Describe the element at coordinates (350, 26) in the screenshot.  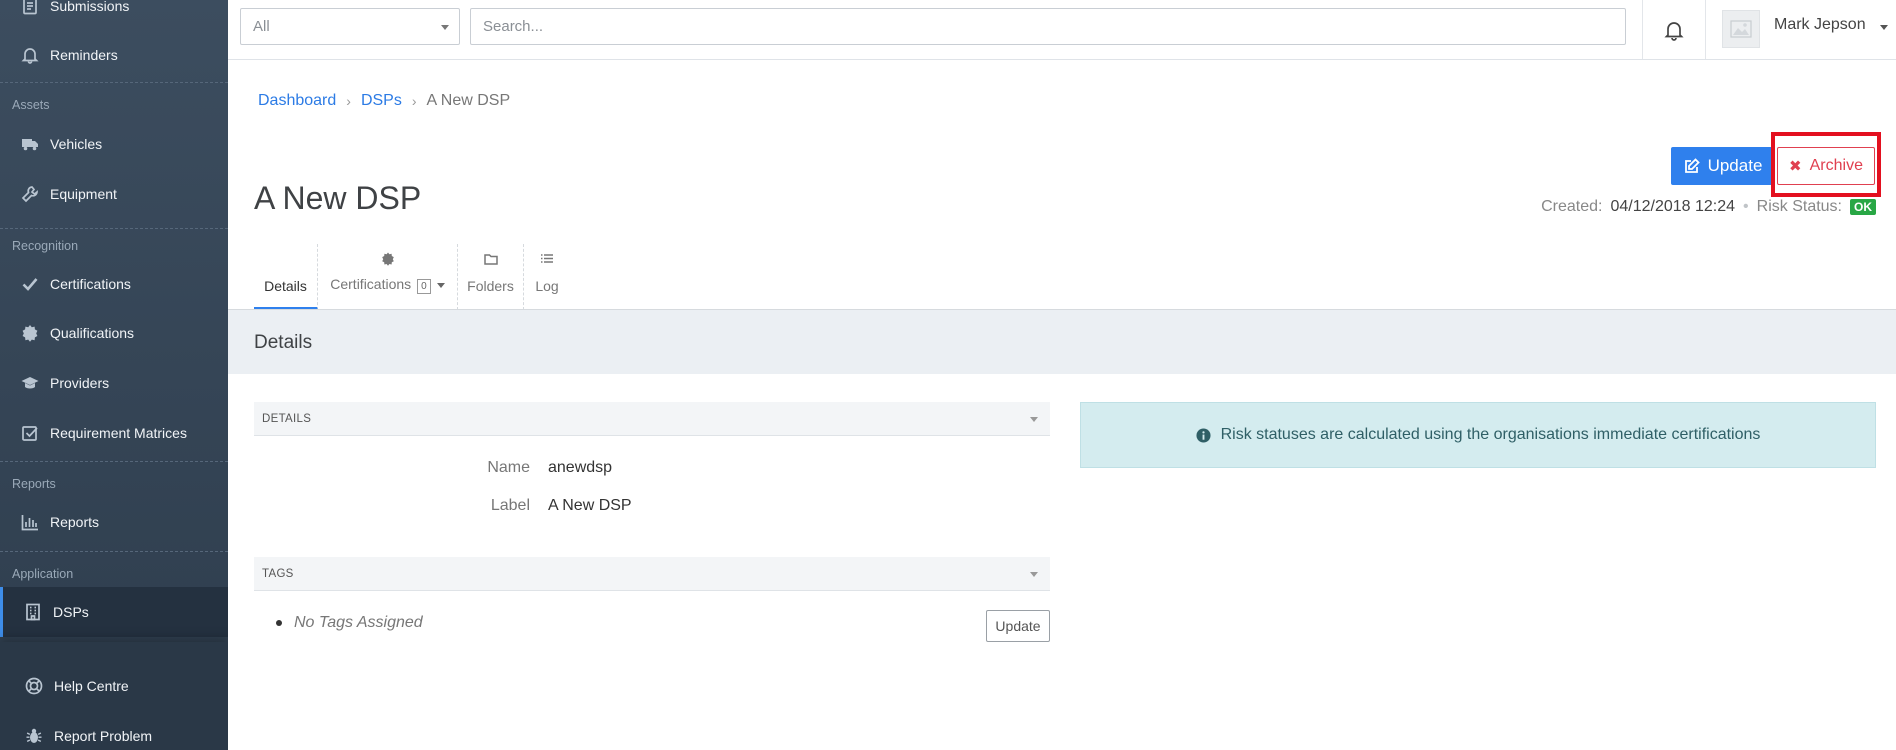
I see `search-filter-select: All` at that location.